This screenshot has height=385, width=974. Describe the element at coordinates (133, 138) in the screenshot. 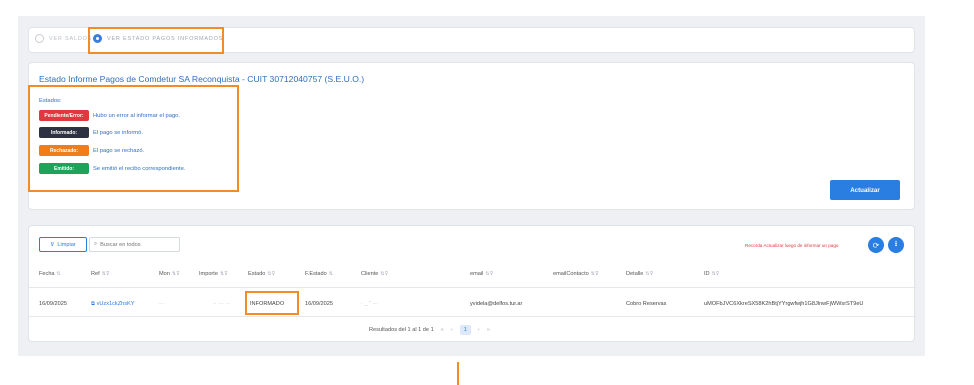

I see `highlight-box-estados` at that location.